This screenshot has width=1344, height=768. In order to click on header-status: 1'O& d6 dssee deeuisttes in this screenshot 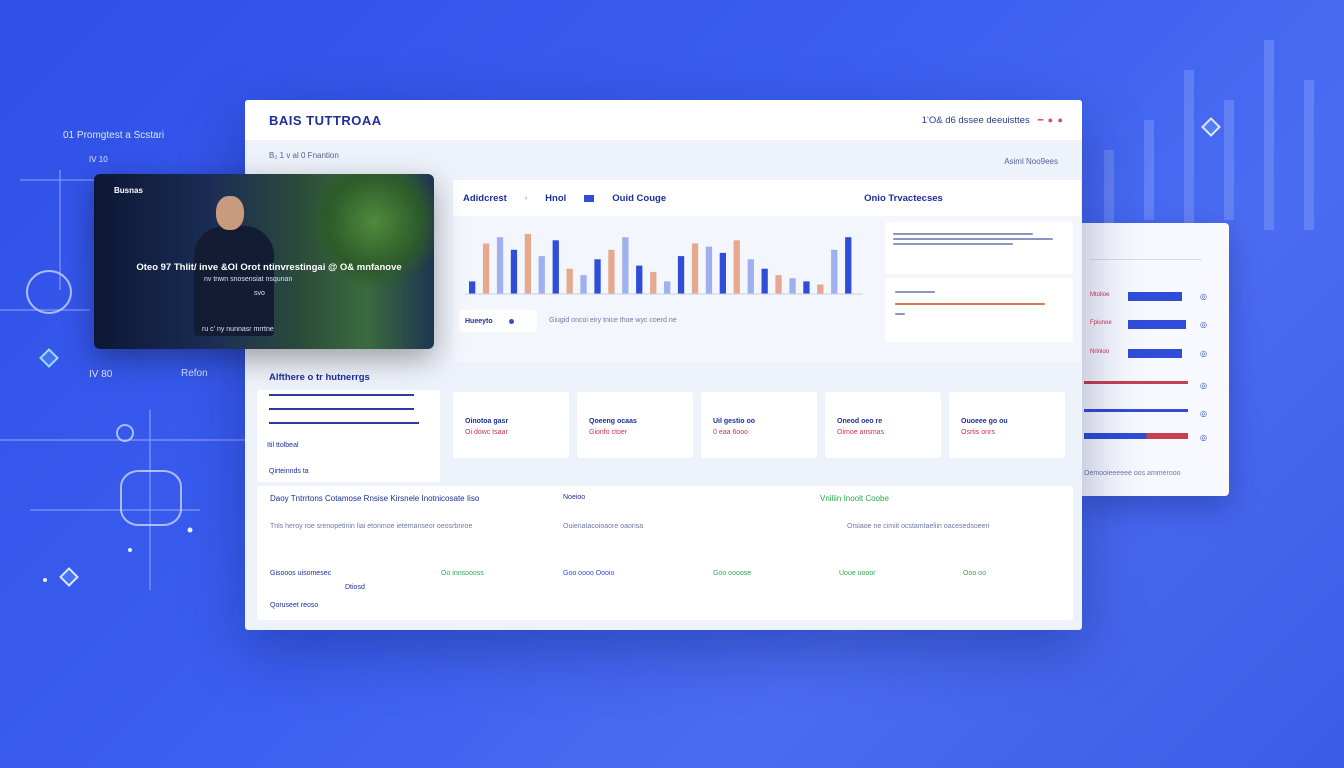, I will do `click(976, 120)`.